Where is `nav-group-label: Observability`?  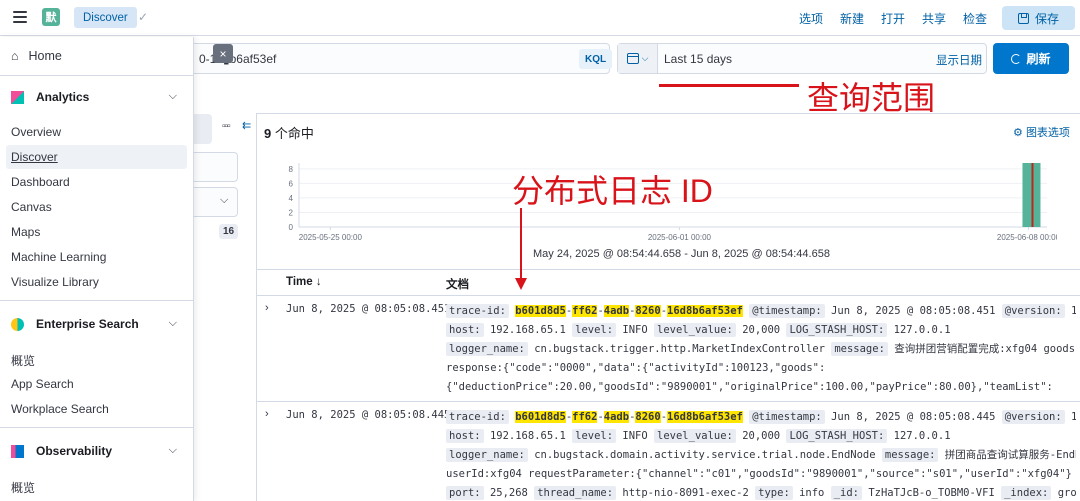 nav-group-label: Observability is located at coordinates (74, 451).